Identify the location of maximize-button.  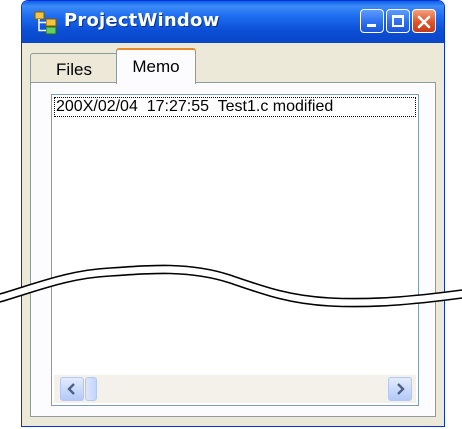
(398, 21).